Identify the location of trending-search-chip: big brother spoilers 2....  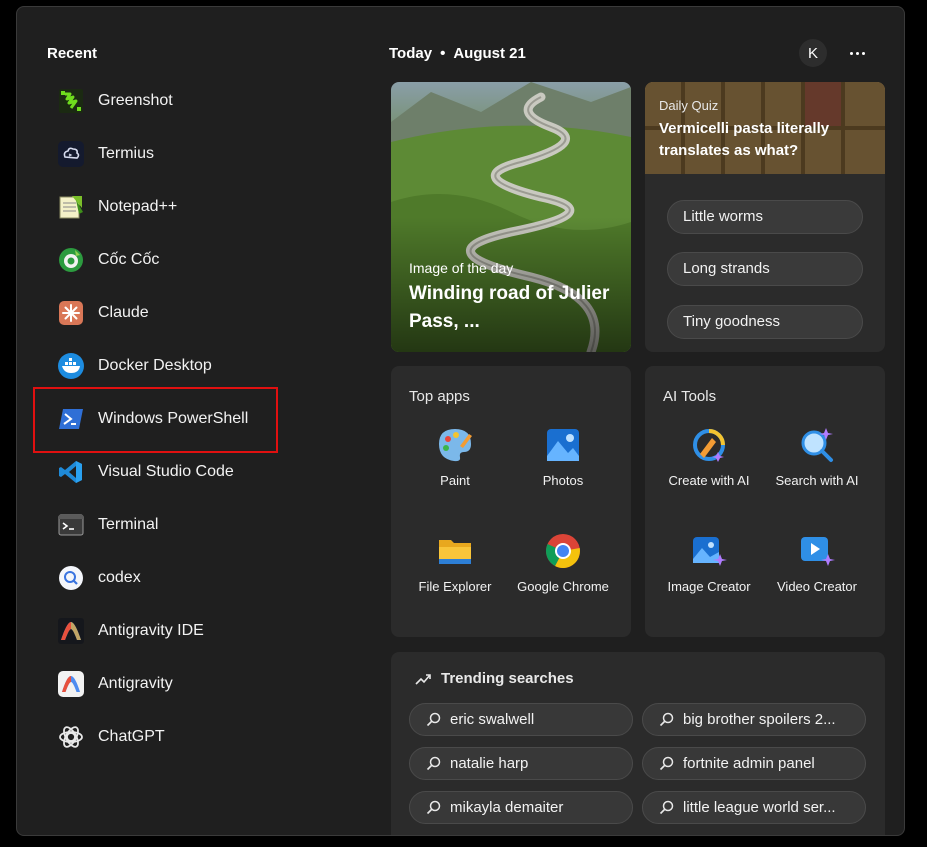
(754, 719).